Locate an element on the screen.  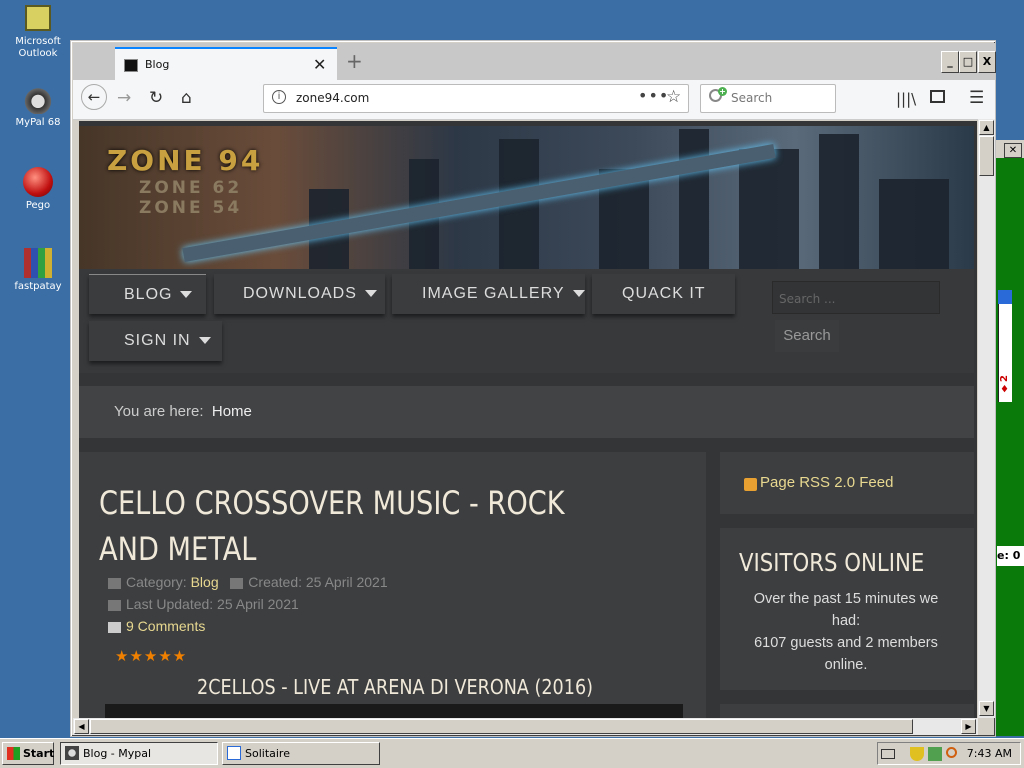
sidebar-icon is located at coordinates (937, 96).